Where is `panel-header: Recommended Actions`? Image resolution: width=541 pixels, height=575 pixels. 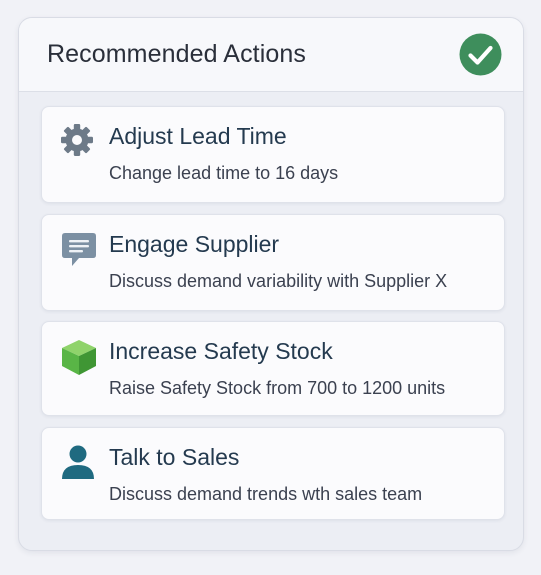 panel-header: Recommended Actions is located at coordinates (271, 55).